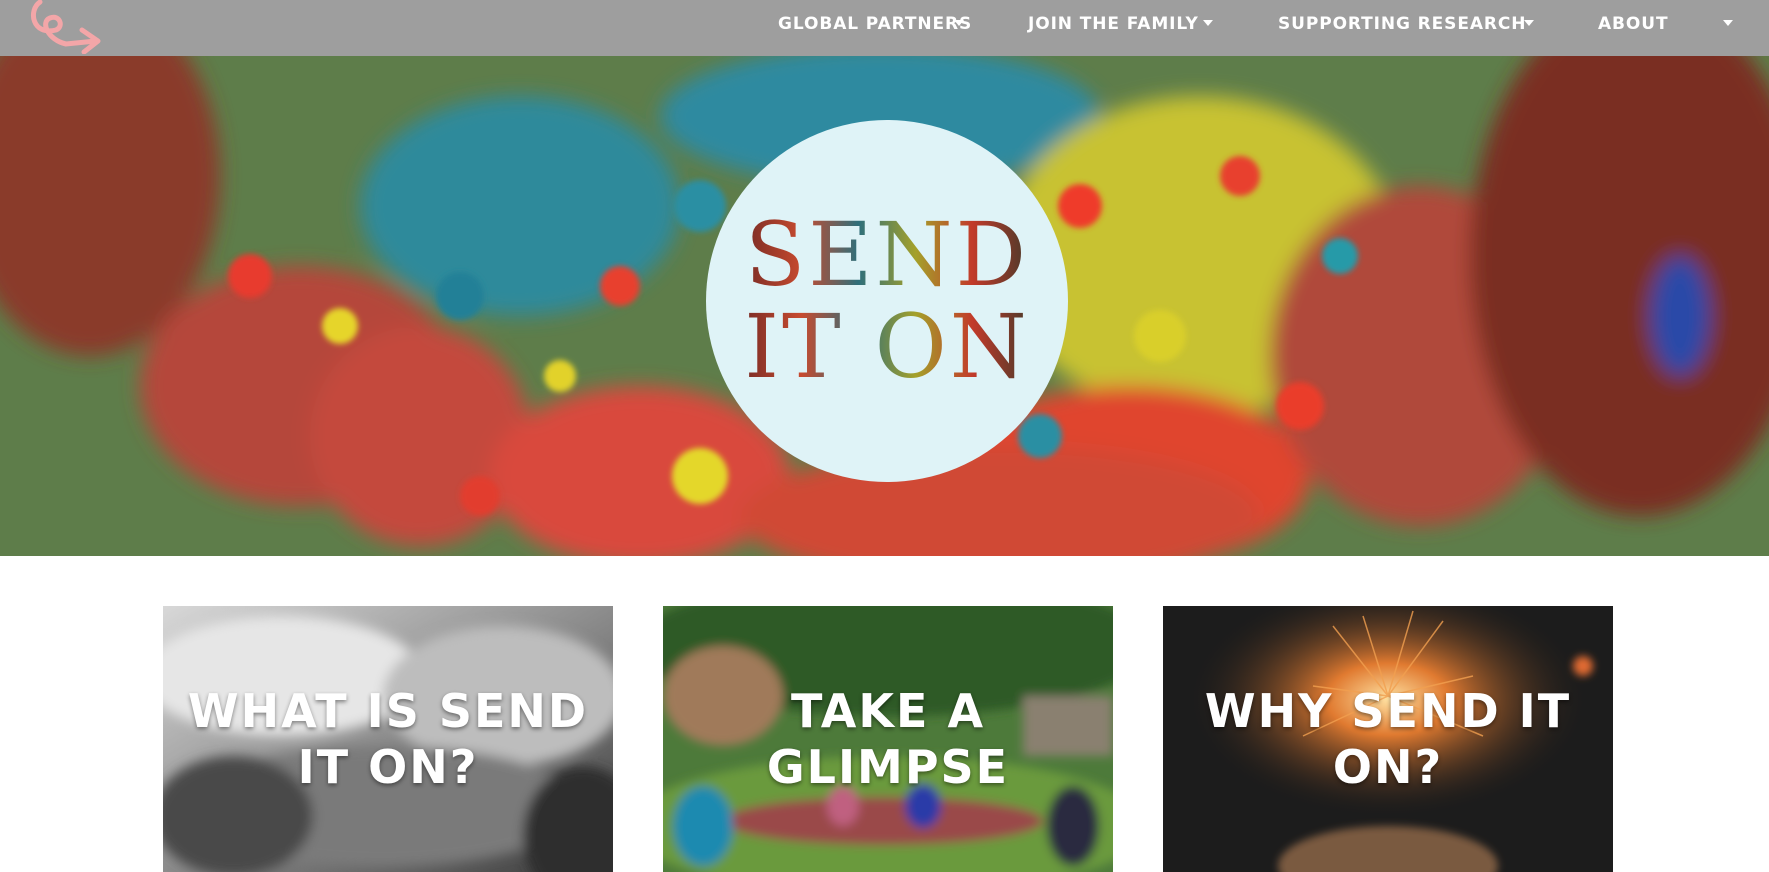 This screenshot has height=872, width=1769. I want to click on nav-global-partners: GLOBAL PARTNERS, so click(875, 24).